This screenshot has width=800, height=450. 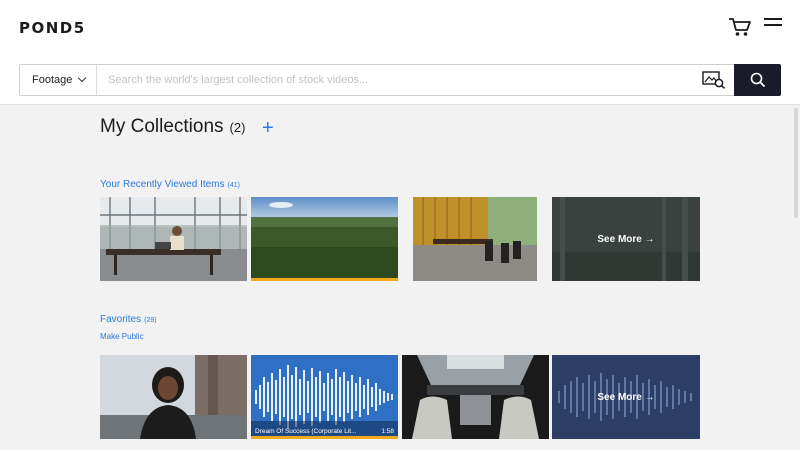 I want to click on recently-viewed-title: Your Recently Viewed Items (41), so click(x=170, y=184).